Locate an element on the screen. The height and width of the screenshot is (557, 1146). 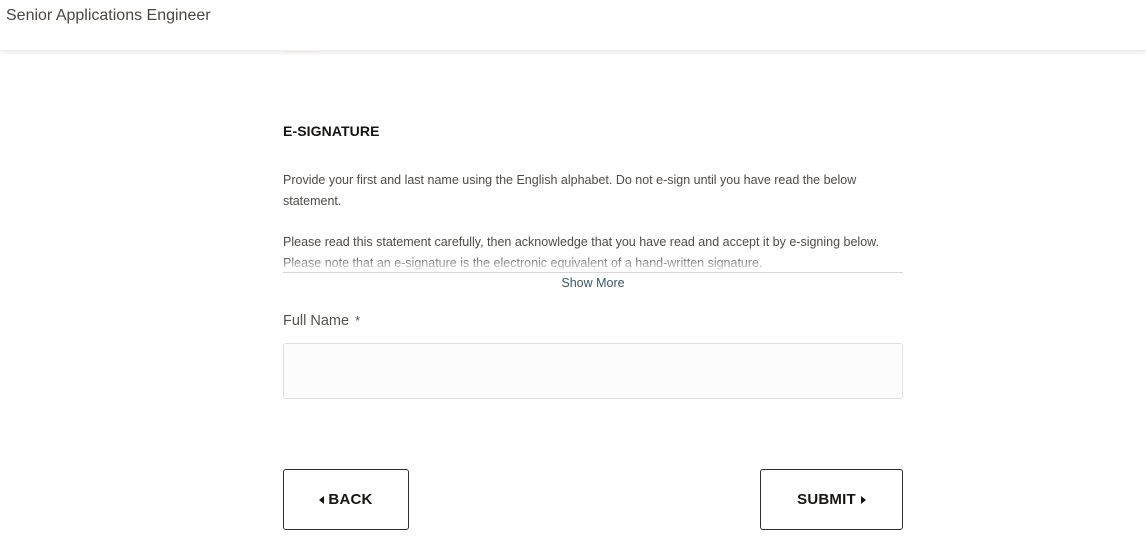
back-button-label: BACK is located at coordinates (350, 499).